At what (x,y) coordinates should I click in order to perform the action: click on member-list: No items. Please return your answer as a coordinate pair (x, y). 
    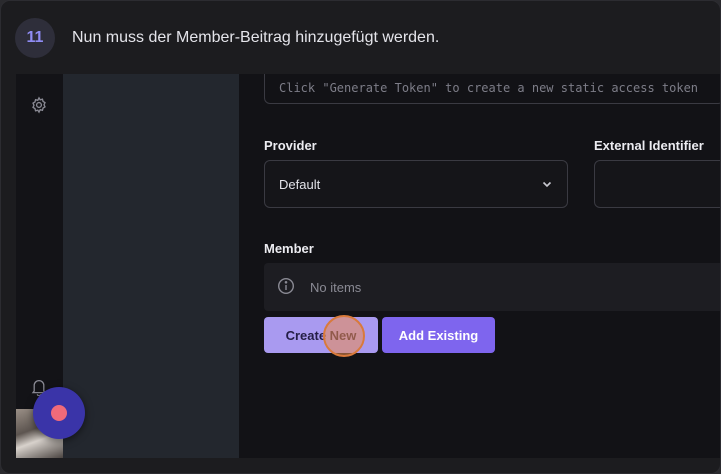
    Looking at the image, I should click on (492, 287).